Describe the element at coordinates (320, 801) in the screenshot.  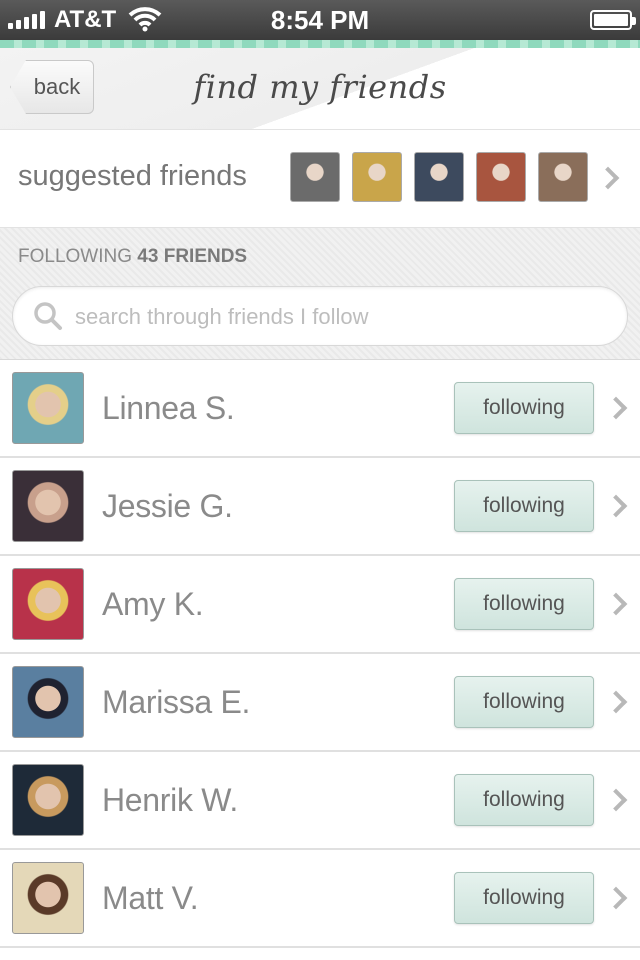
I see `friend-row: Henrik W. following` at that location.